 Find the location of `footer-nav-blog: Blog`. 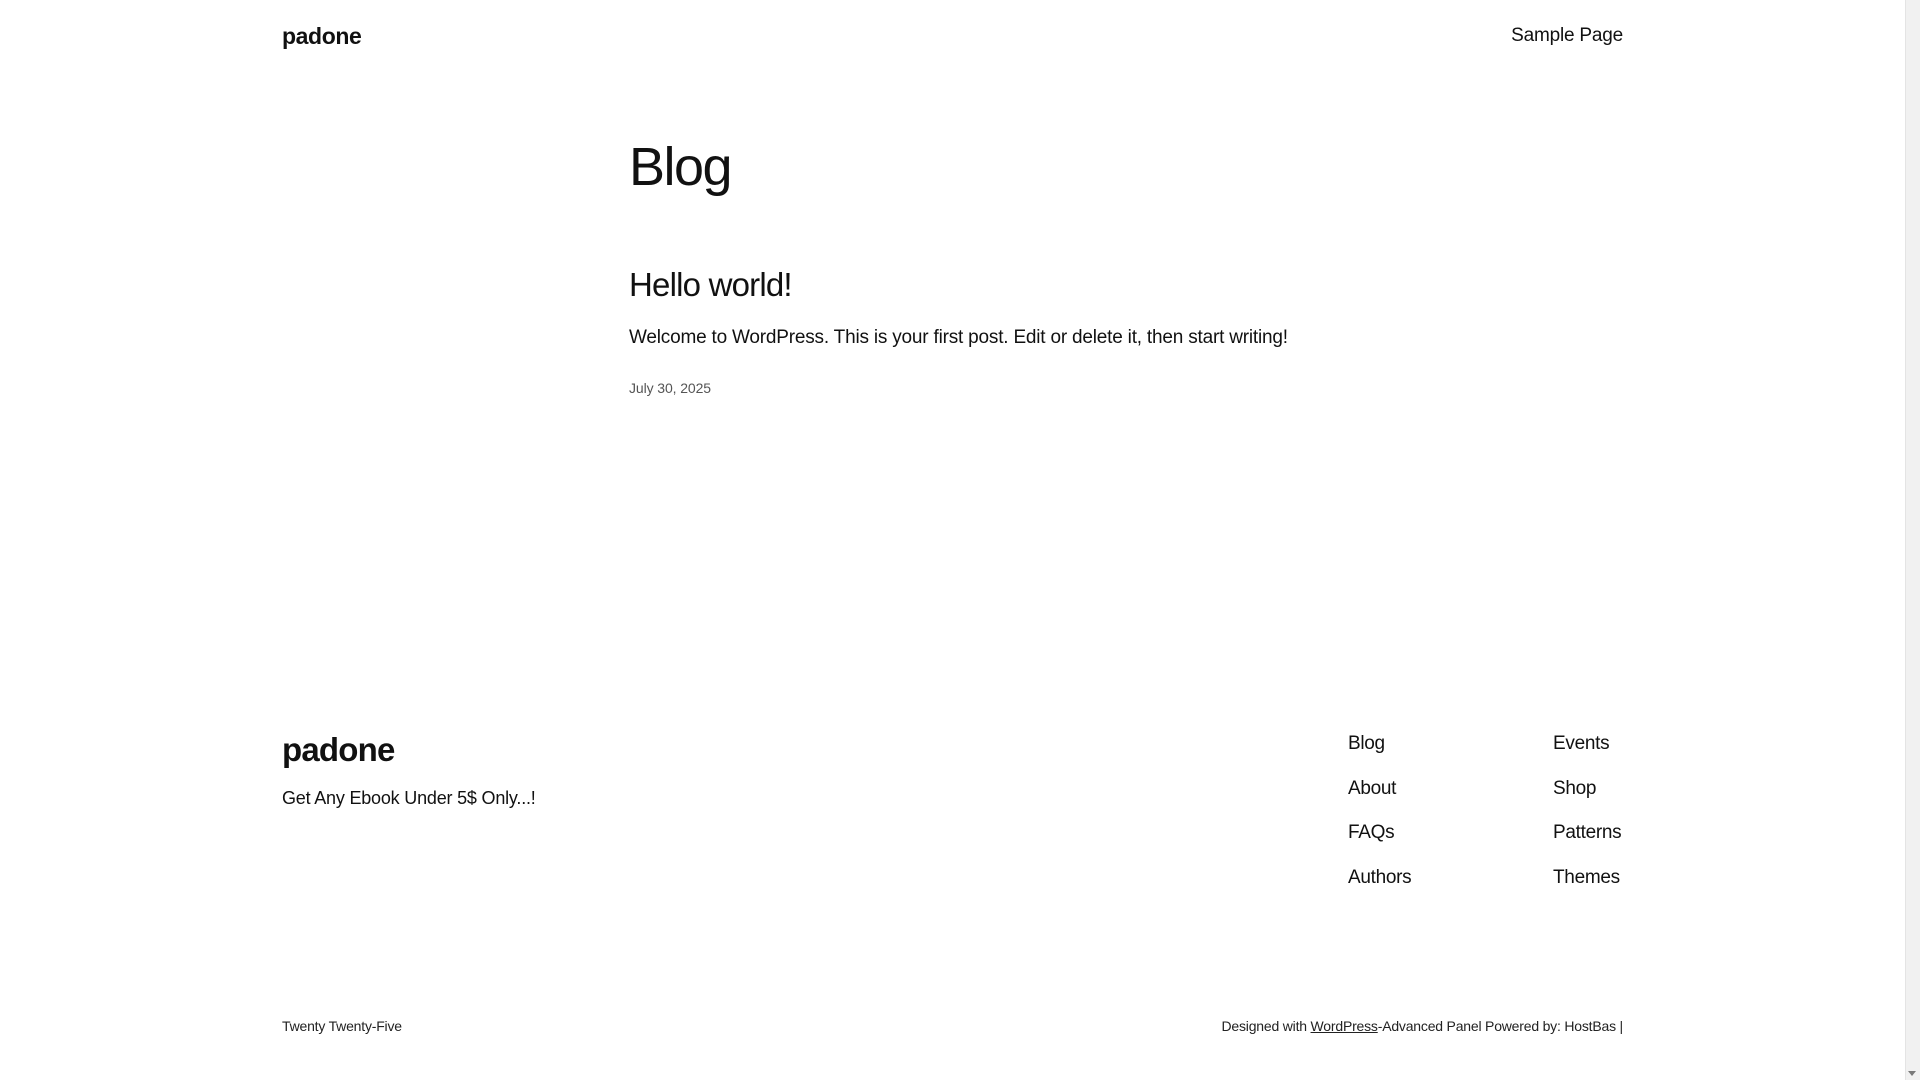

footer-nav-blog: Blog is located at coordinates (1379, 752).